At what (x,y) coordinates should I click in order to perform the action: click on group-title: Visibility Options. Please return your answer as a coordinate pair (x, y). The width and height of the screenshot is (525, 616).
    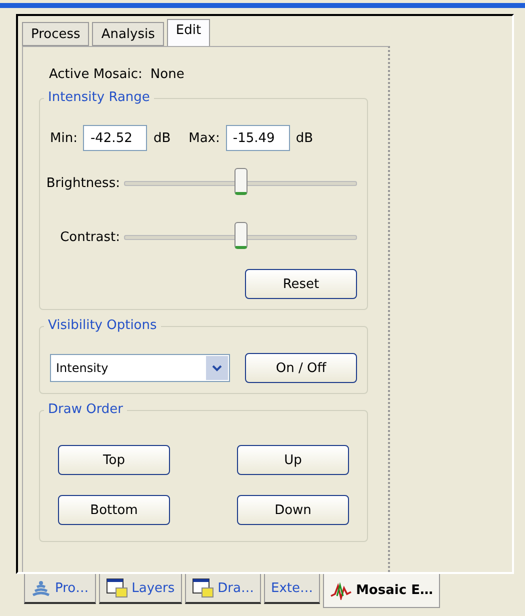
    Looking at the image, I should click on (102, 325).